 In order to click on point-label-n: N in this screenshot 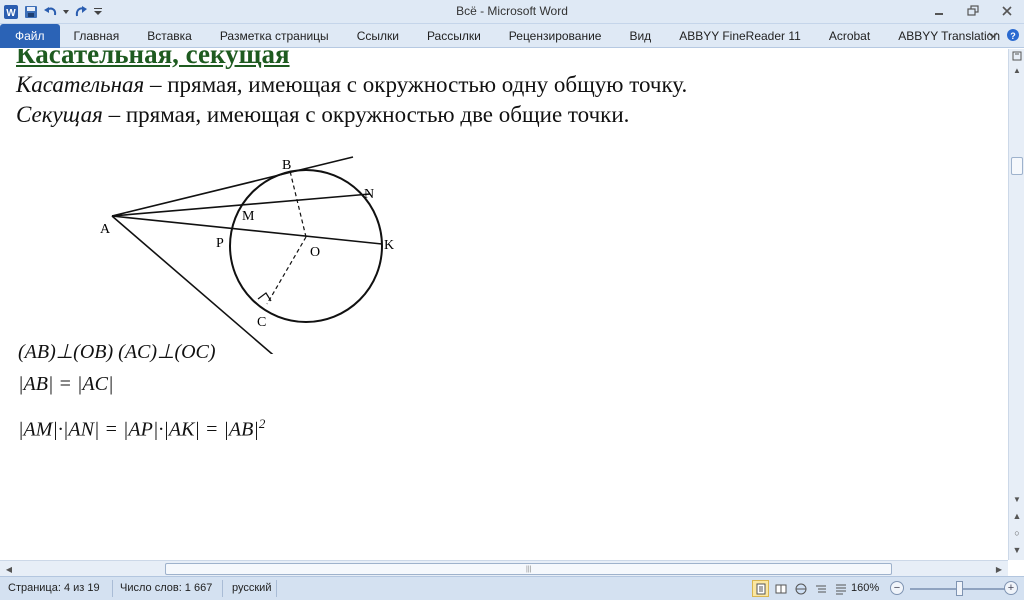, I will do `click(369, 194)`.